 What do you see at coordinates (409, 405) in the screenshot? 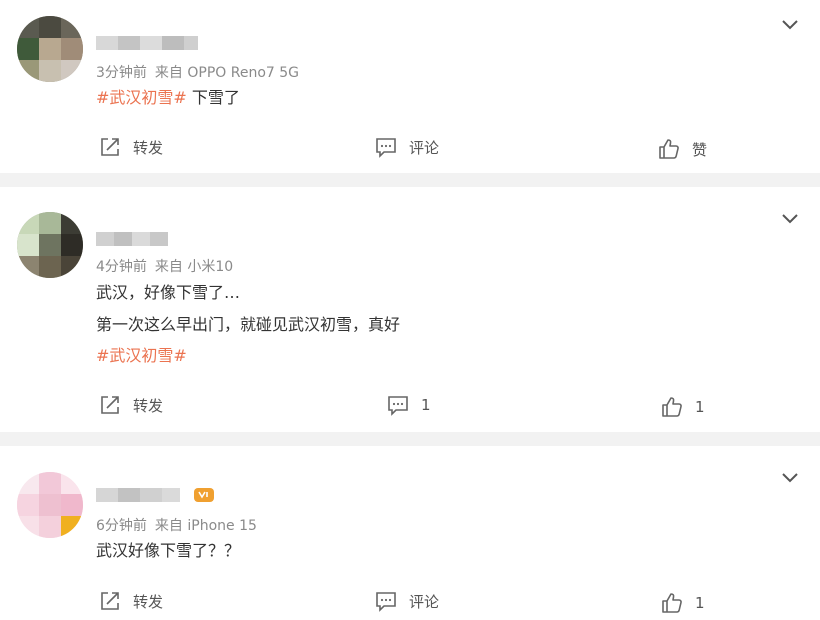
I see `comment-button: 1` at bounding box center [409, 405].